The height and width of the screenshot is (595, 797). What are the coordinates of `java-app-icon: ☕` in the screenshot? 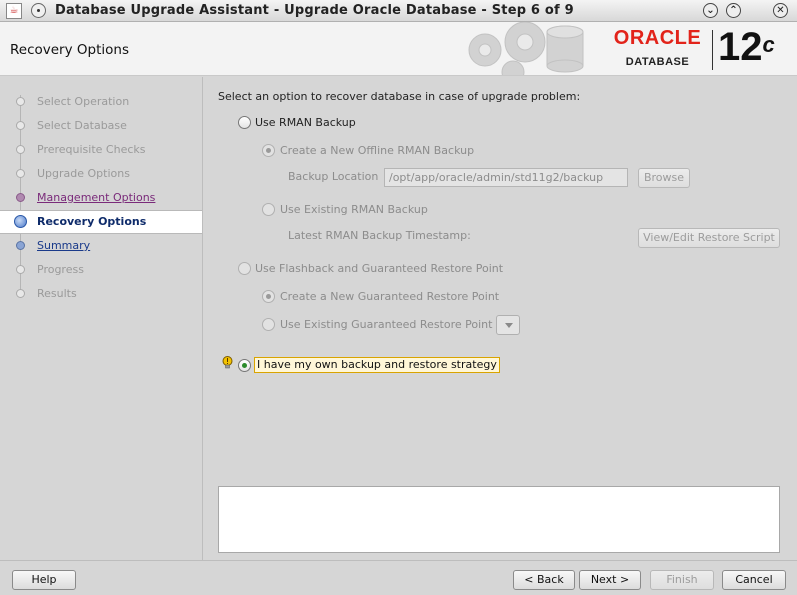 It's located at (14, 11).